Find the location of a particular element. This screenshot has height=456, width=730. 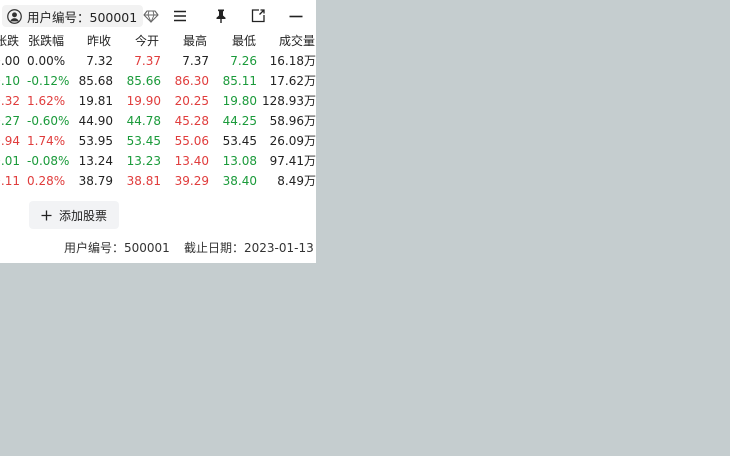

cell-low: 13.08 is located at coordinates (239, 161).